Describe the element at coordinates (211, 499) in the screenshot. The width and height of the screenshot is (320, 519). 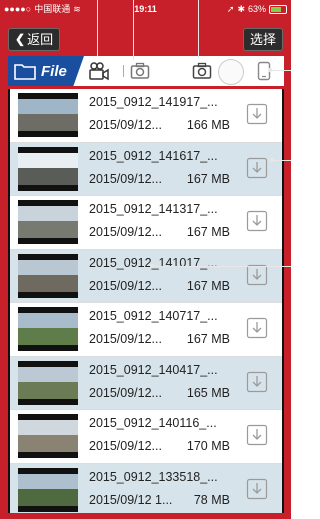
I see `file-size: 78 MB` at that location.